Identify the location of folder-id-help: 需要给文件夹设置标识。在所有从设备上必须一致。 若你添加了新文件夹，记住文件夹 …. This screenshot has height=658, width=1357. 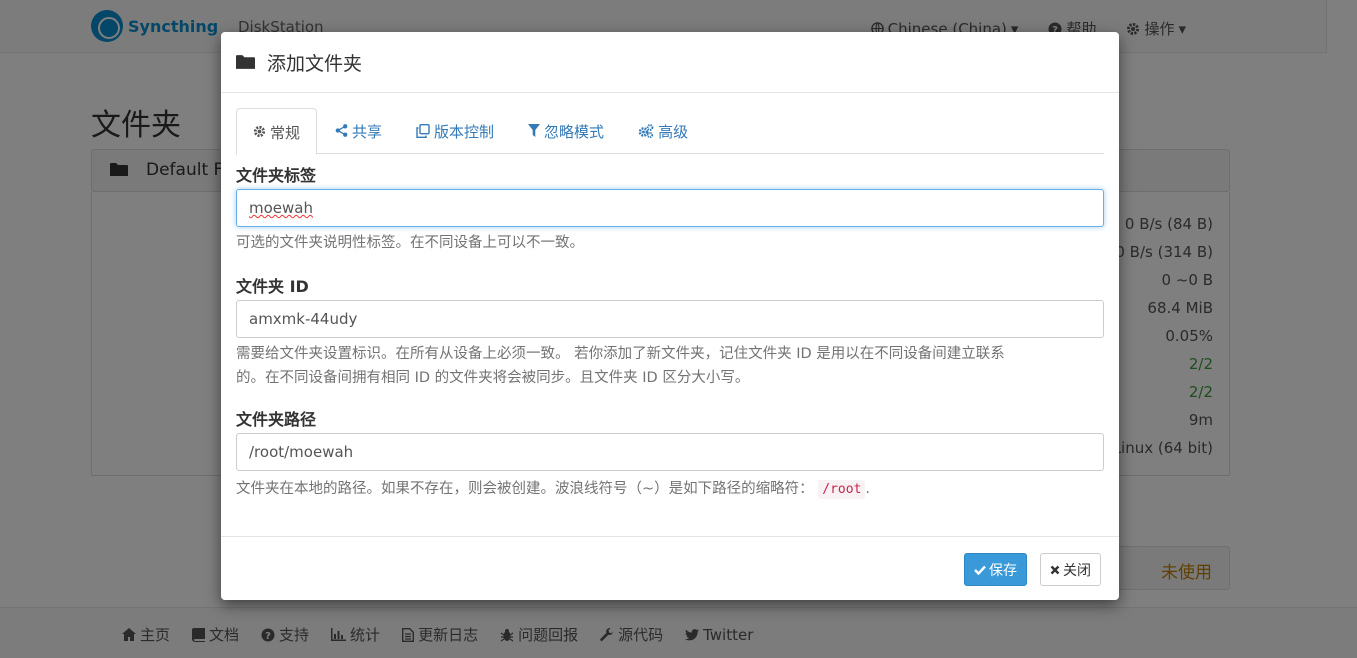
(670, 366).